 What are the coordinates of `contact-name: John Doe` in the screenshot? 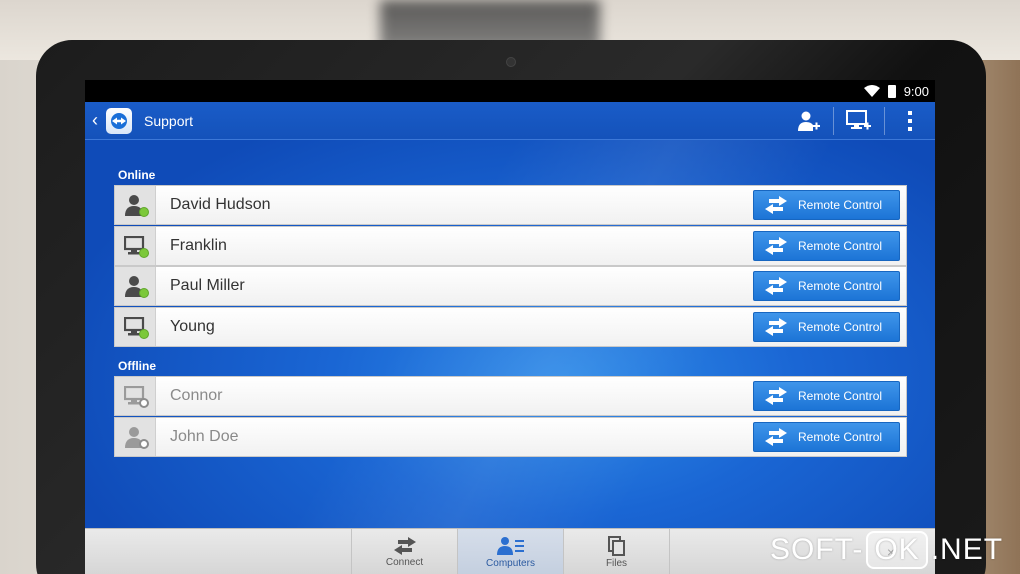 It's located at (204, 436).